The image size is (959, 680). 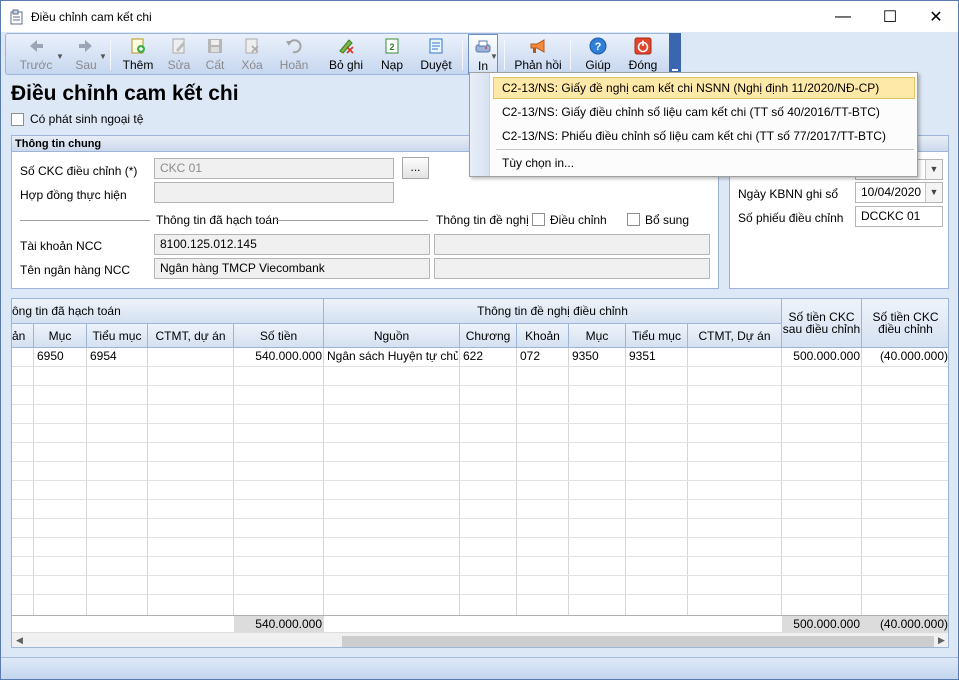 I want to click on arrow-right-icon, so click(x=85, y=46).